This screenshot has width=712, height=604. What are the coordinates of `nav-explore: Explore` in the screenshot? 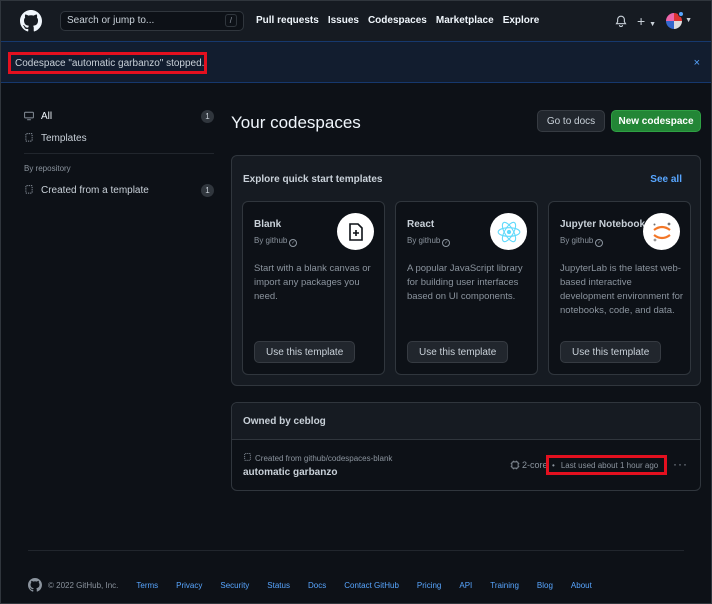 It's located at (521, 20).